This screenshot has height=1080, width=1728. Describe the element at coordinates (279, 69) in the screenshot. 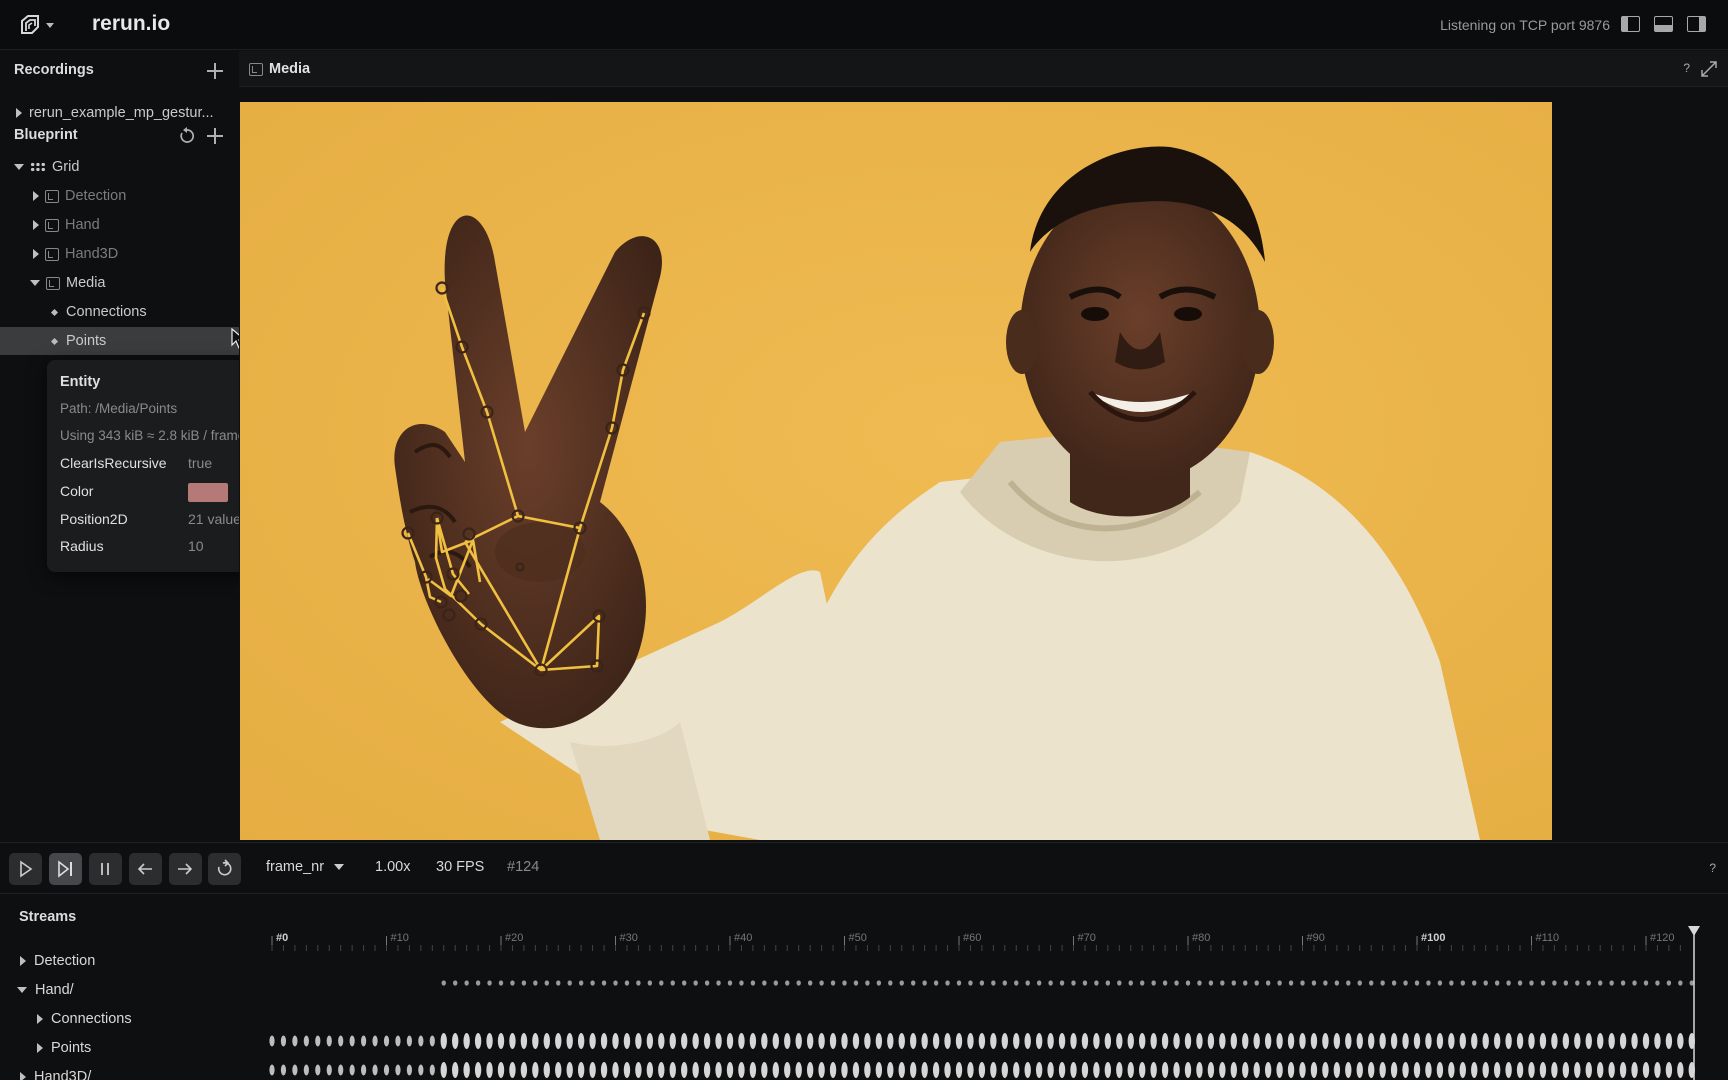

I see `tab-media: Media` at that location.